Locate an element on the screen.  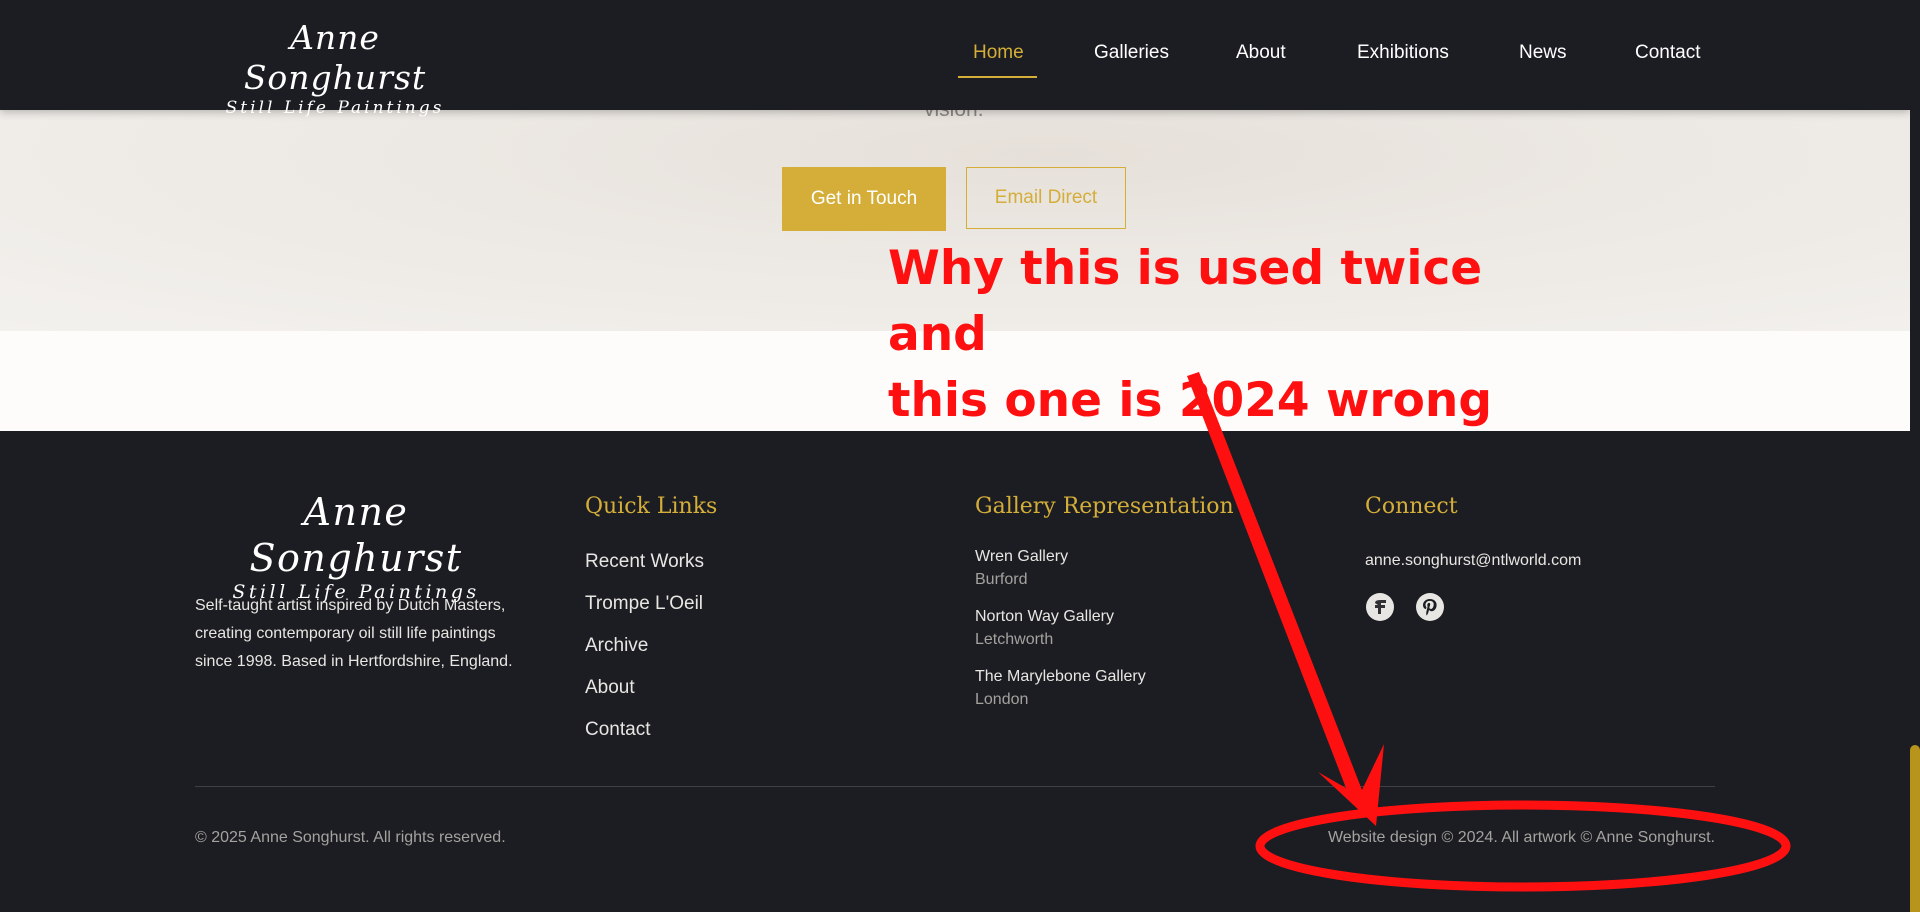
get-in-touch-button: Get in Touch is located at coordinates (864, 199).